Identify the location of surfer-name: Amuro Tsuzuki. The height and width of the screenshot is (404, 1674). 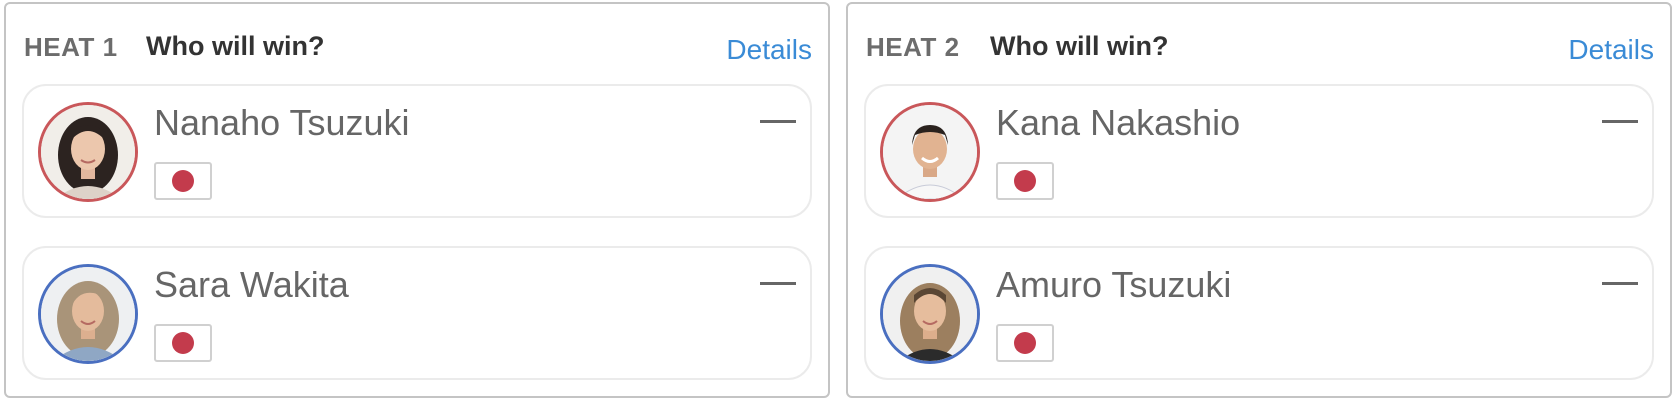
(1114, 284).